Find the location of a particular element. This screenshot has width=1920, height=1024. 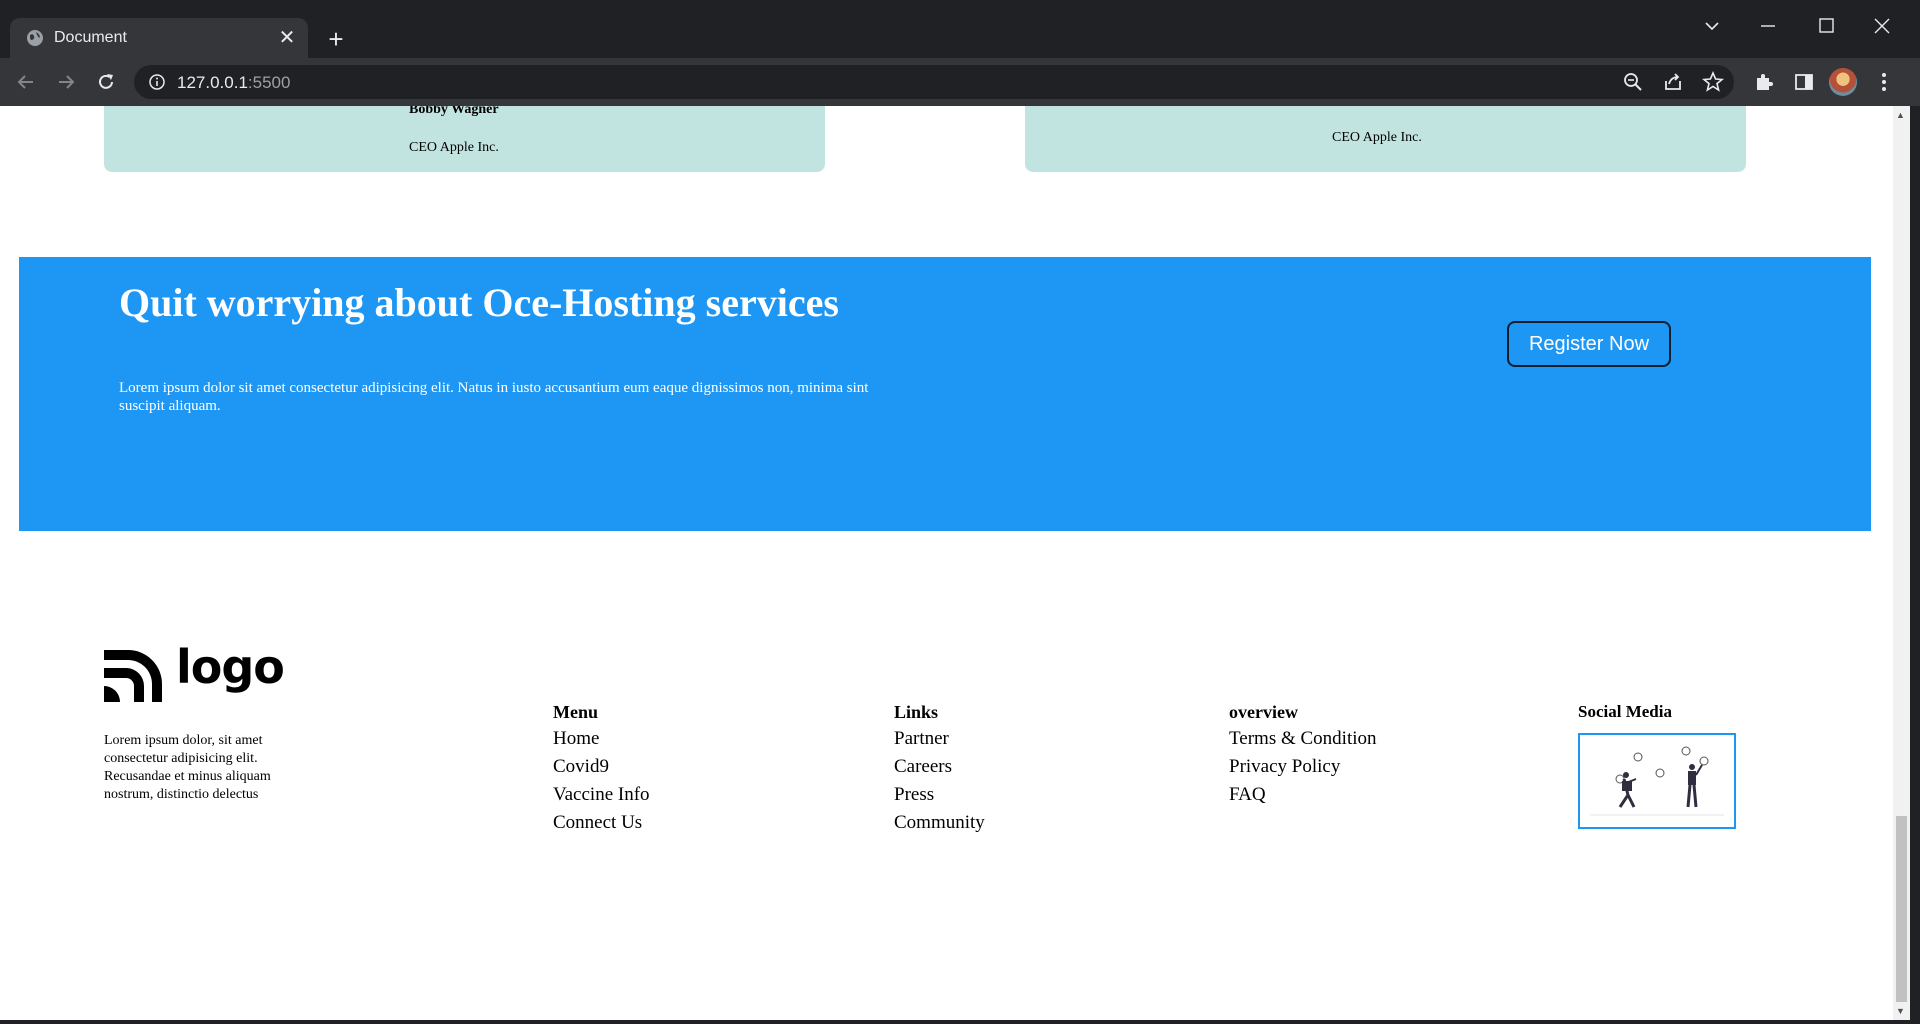

social-media-illustration is located at coordinates (1657, 781).